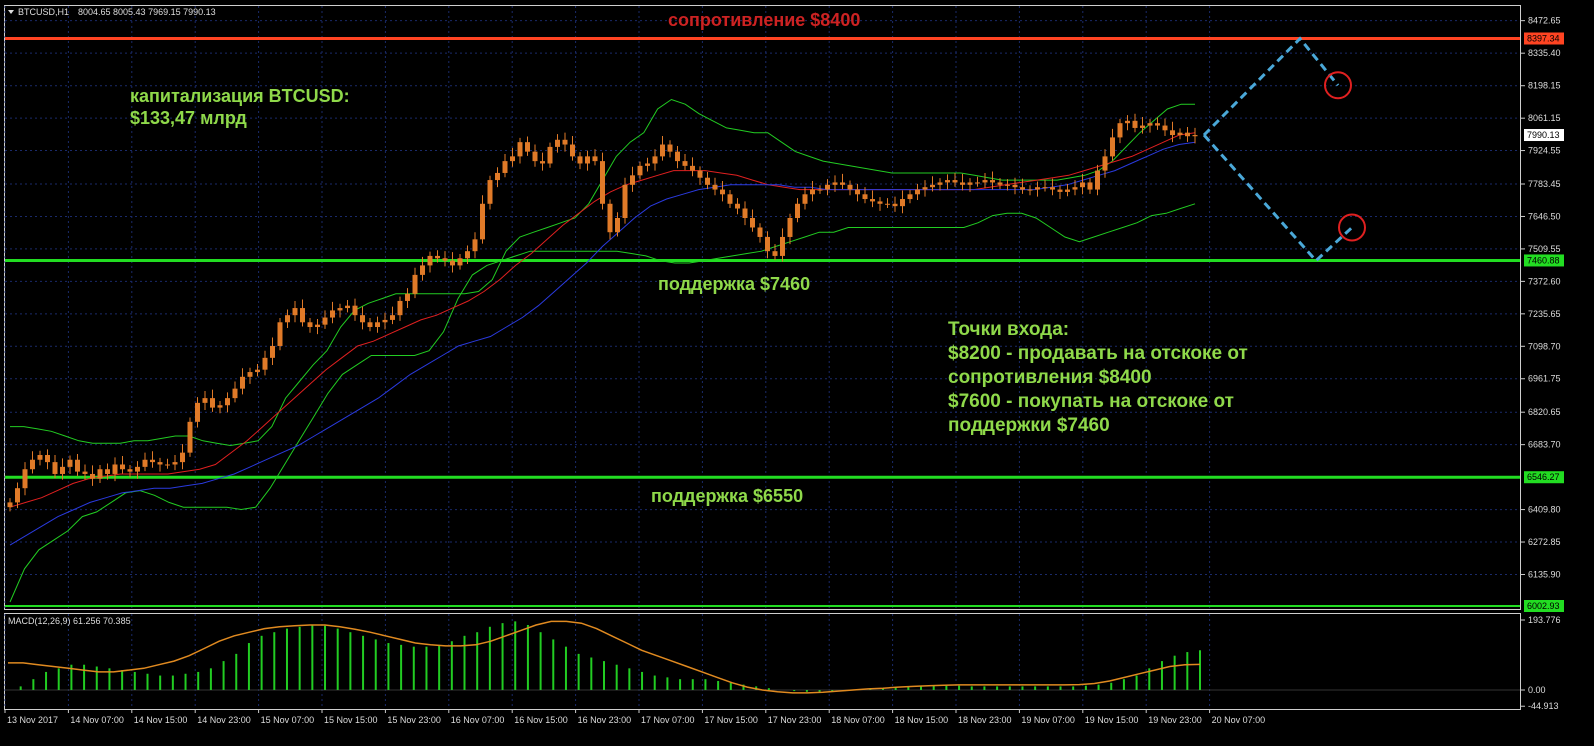 This screenshot has width=1594, height=746. Describe the element at coordinates (1029, 425) in the screenshot. I see `entry-line-4: поддержки $7460` at that location.